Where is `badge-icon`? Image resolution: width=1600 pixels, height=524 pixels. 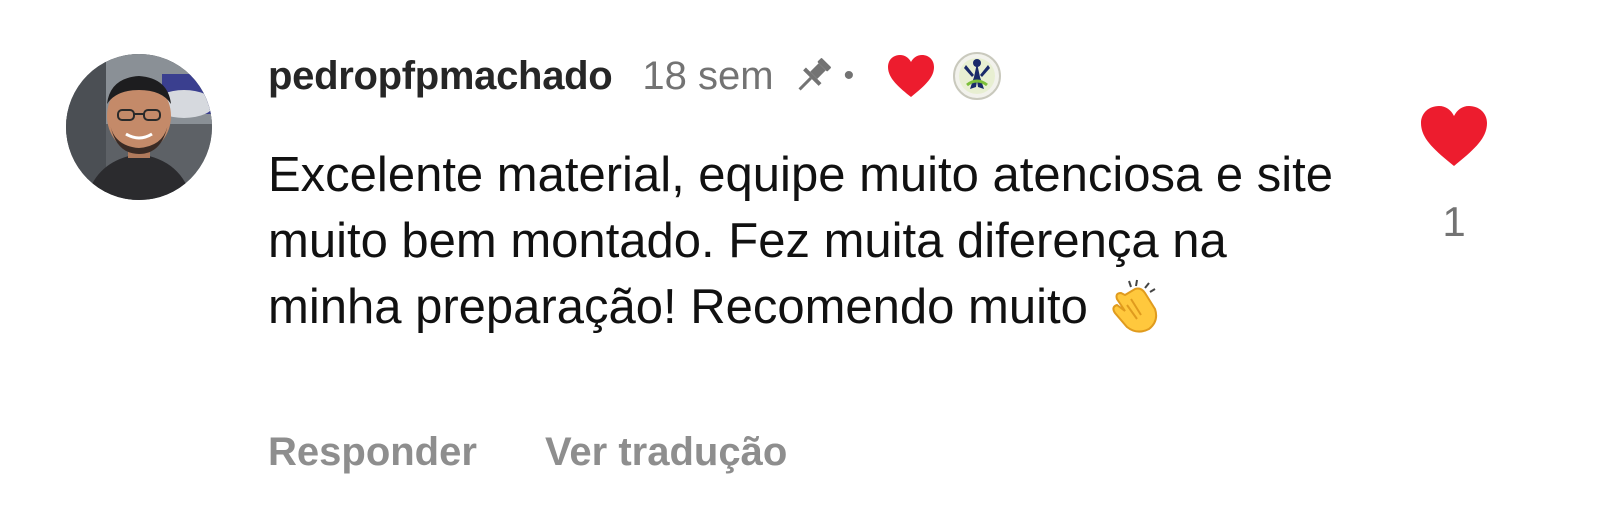 badge-icon is located at coordinates (977, 76).